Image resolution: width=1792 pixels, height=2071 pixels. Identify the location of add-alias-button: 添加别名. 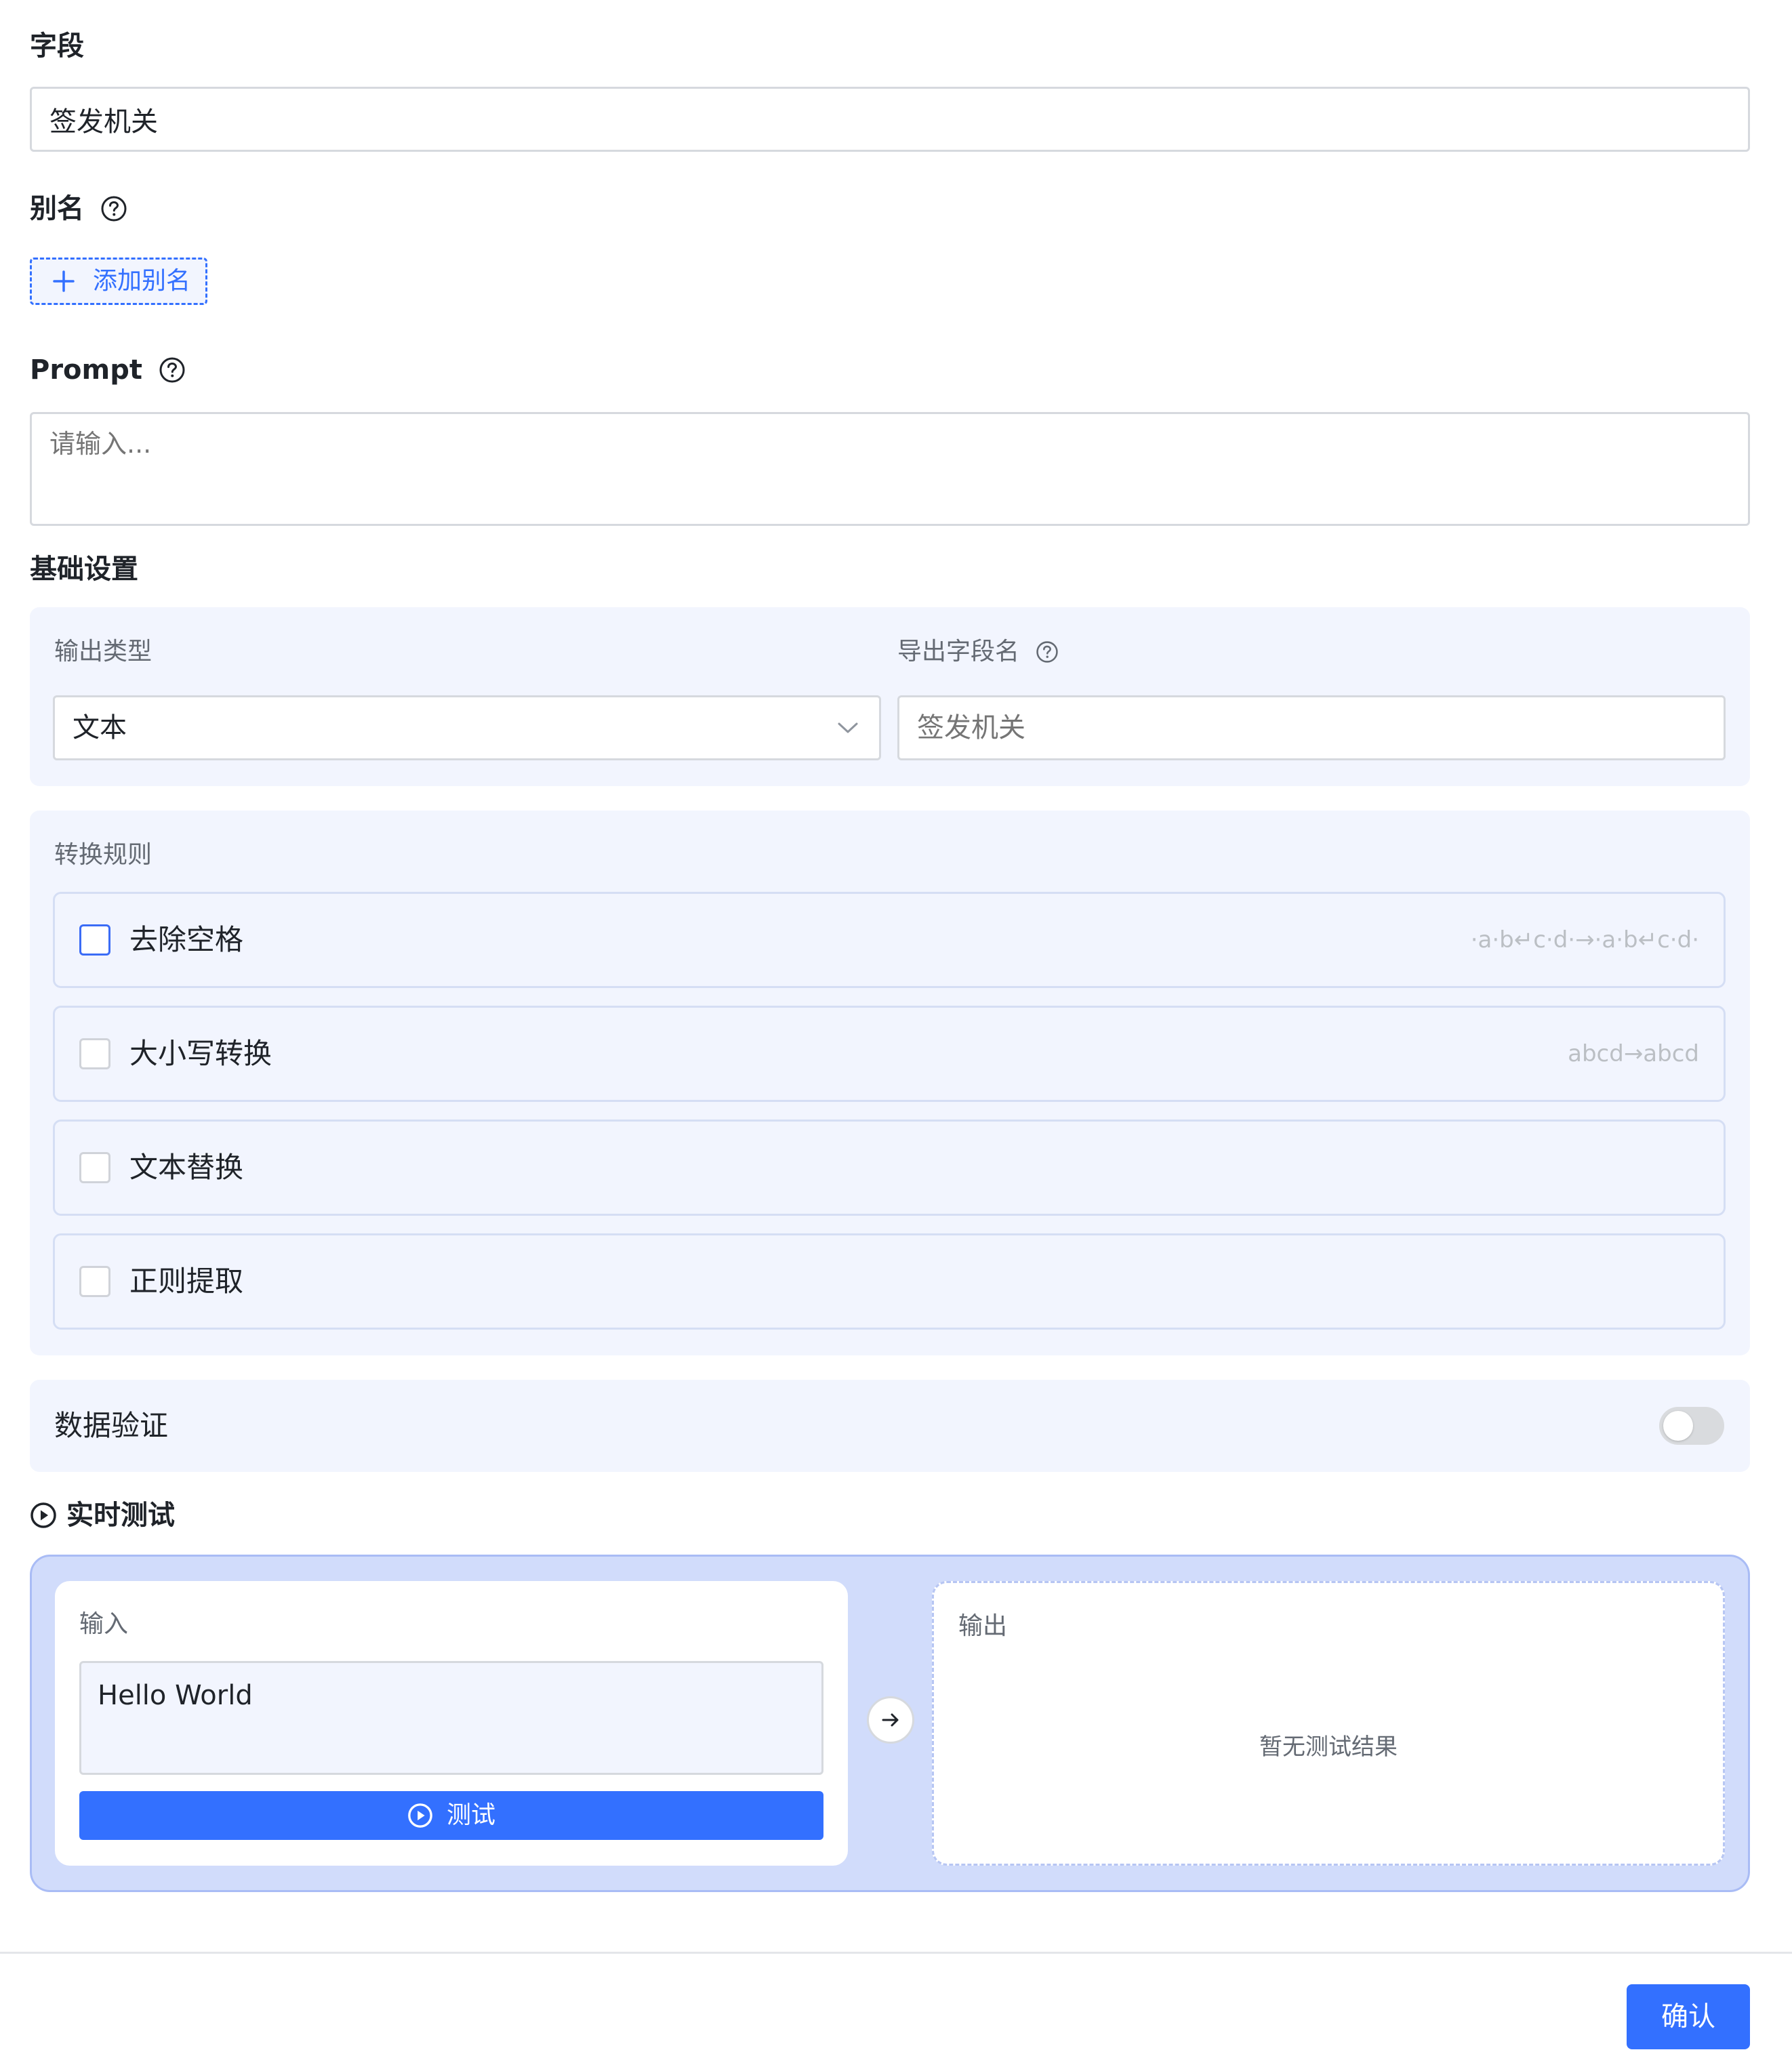
(118, 281).